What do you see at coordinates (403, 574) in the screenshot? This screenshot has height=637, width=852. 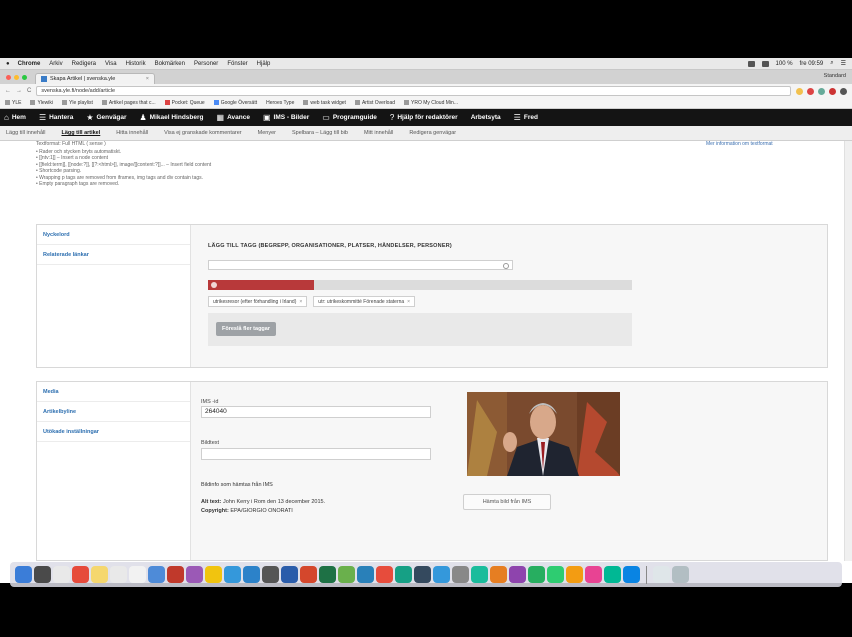 I see `messages-icon` at bounding box center [403, 574].